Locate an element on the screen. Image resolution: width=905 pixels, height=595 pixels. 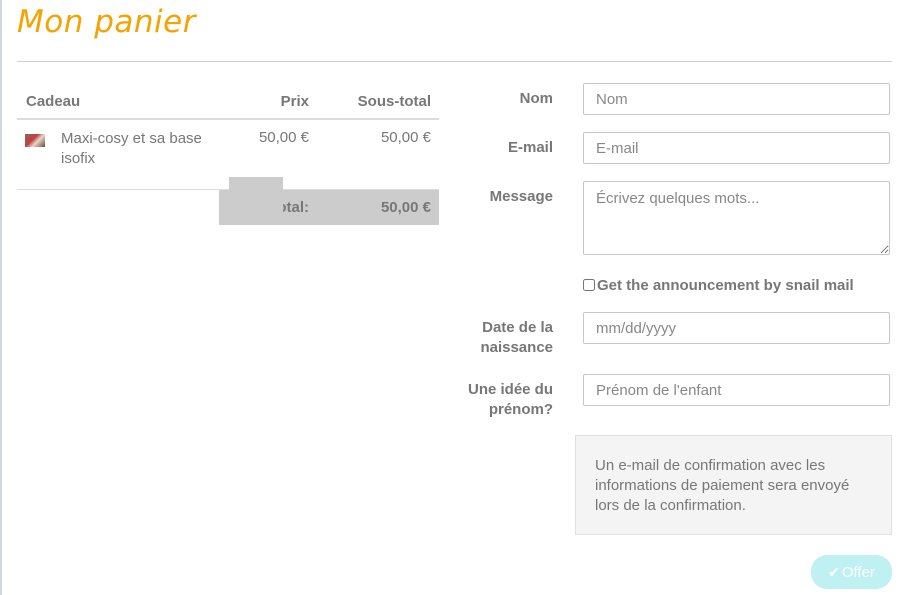
birth-date-label-line1: Date de la is located at coordinates (517, 327).